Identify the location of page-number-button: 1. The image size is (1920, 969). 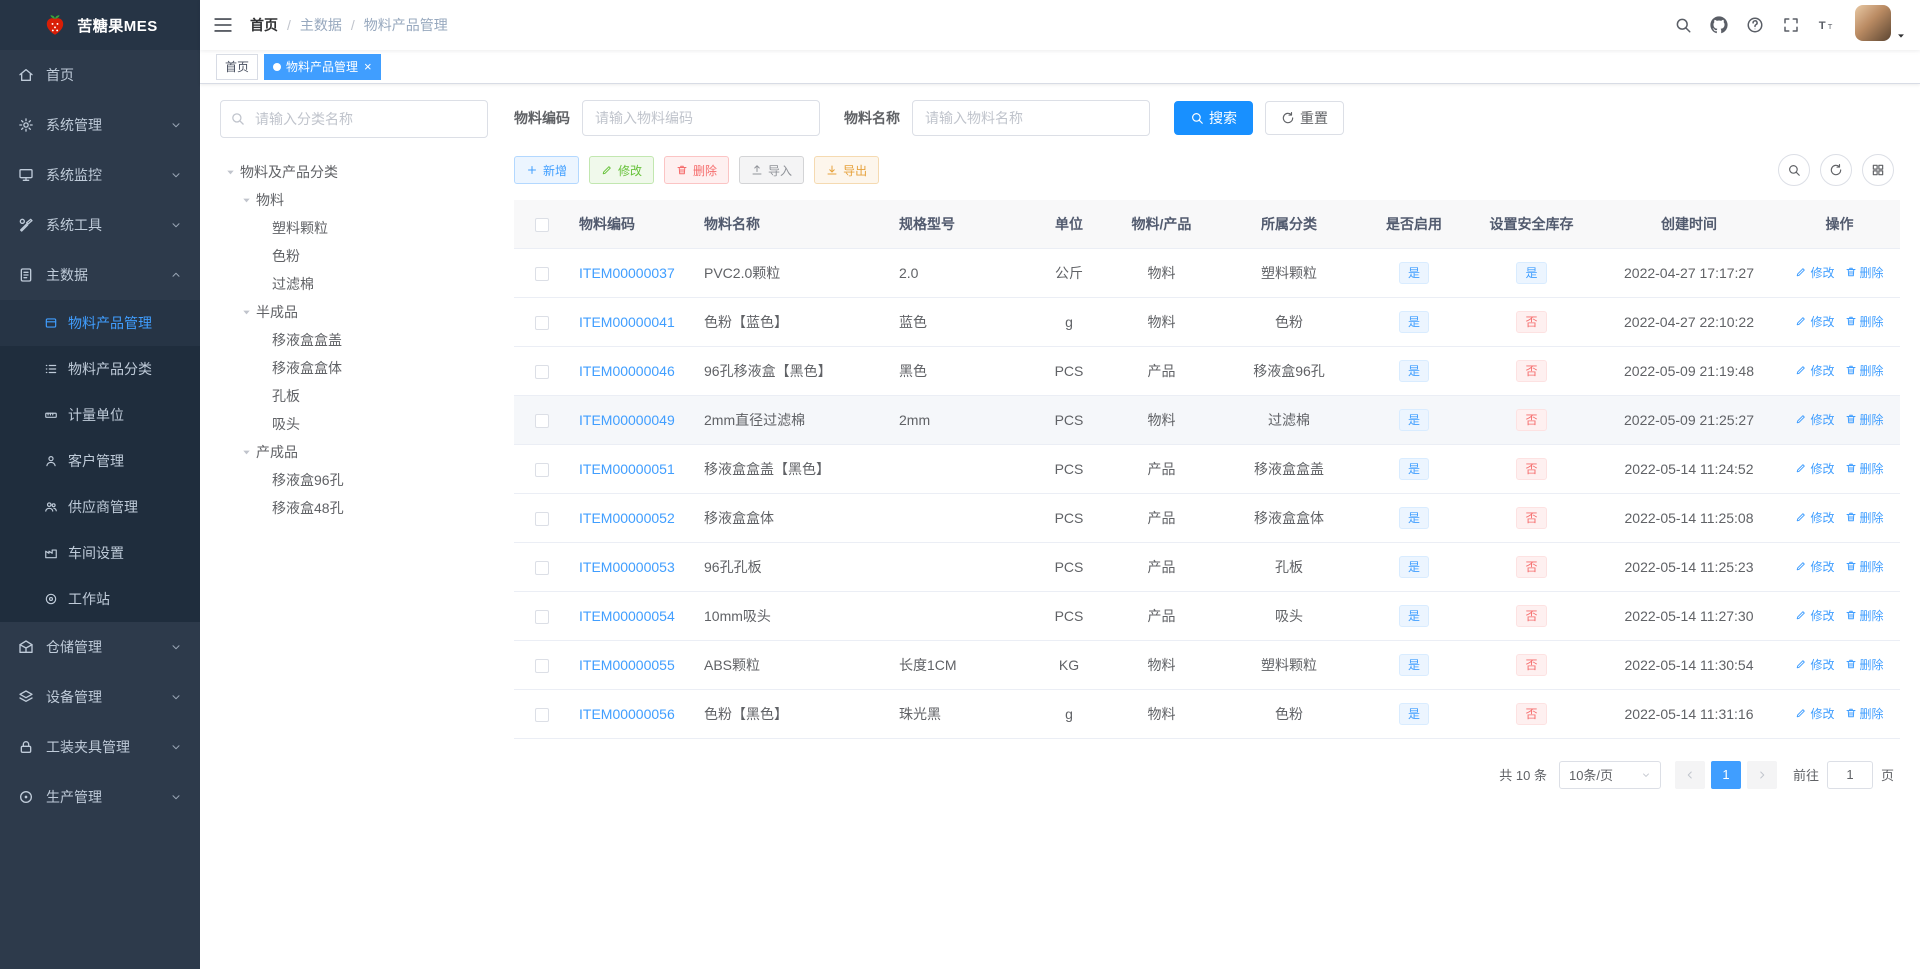
(1725, 774).